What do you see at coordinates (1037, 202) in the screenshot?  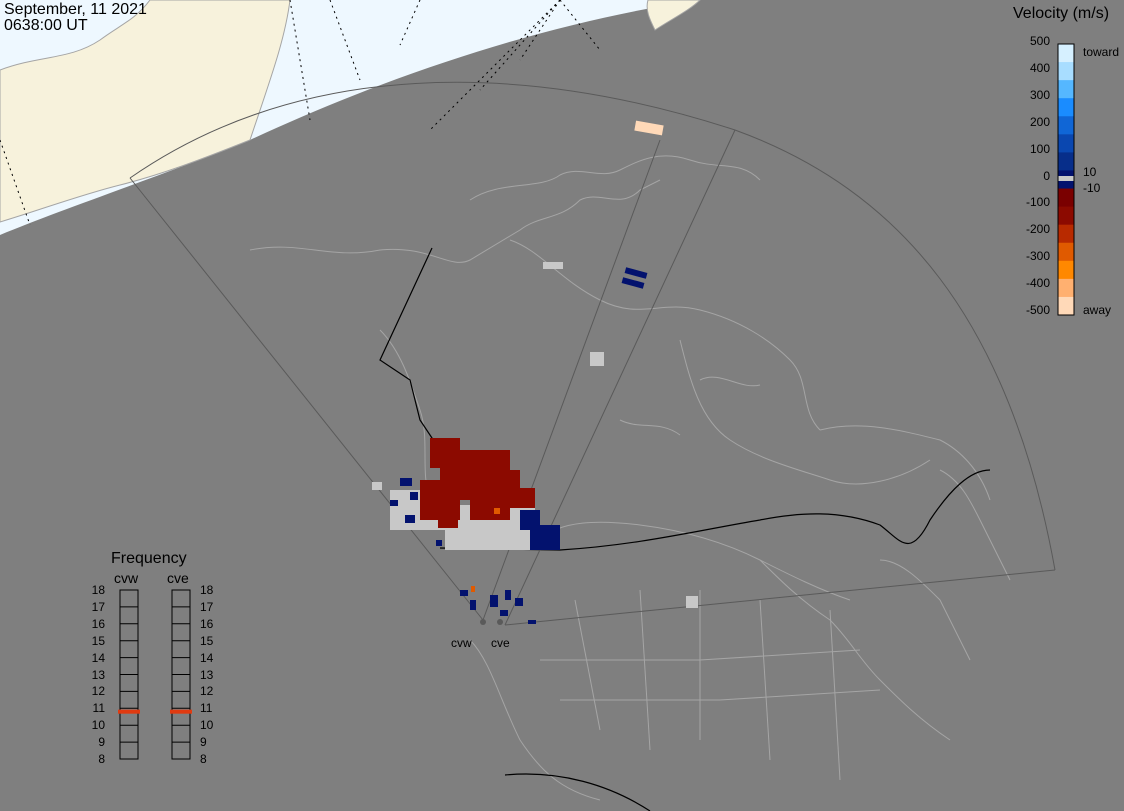 I see `velocity-tick-label: -100` at bounding box center [1037, 202].